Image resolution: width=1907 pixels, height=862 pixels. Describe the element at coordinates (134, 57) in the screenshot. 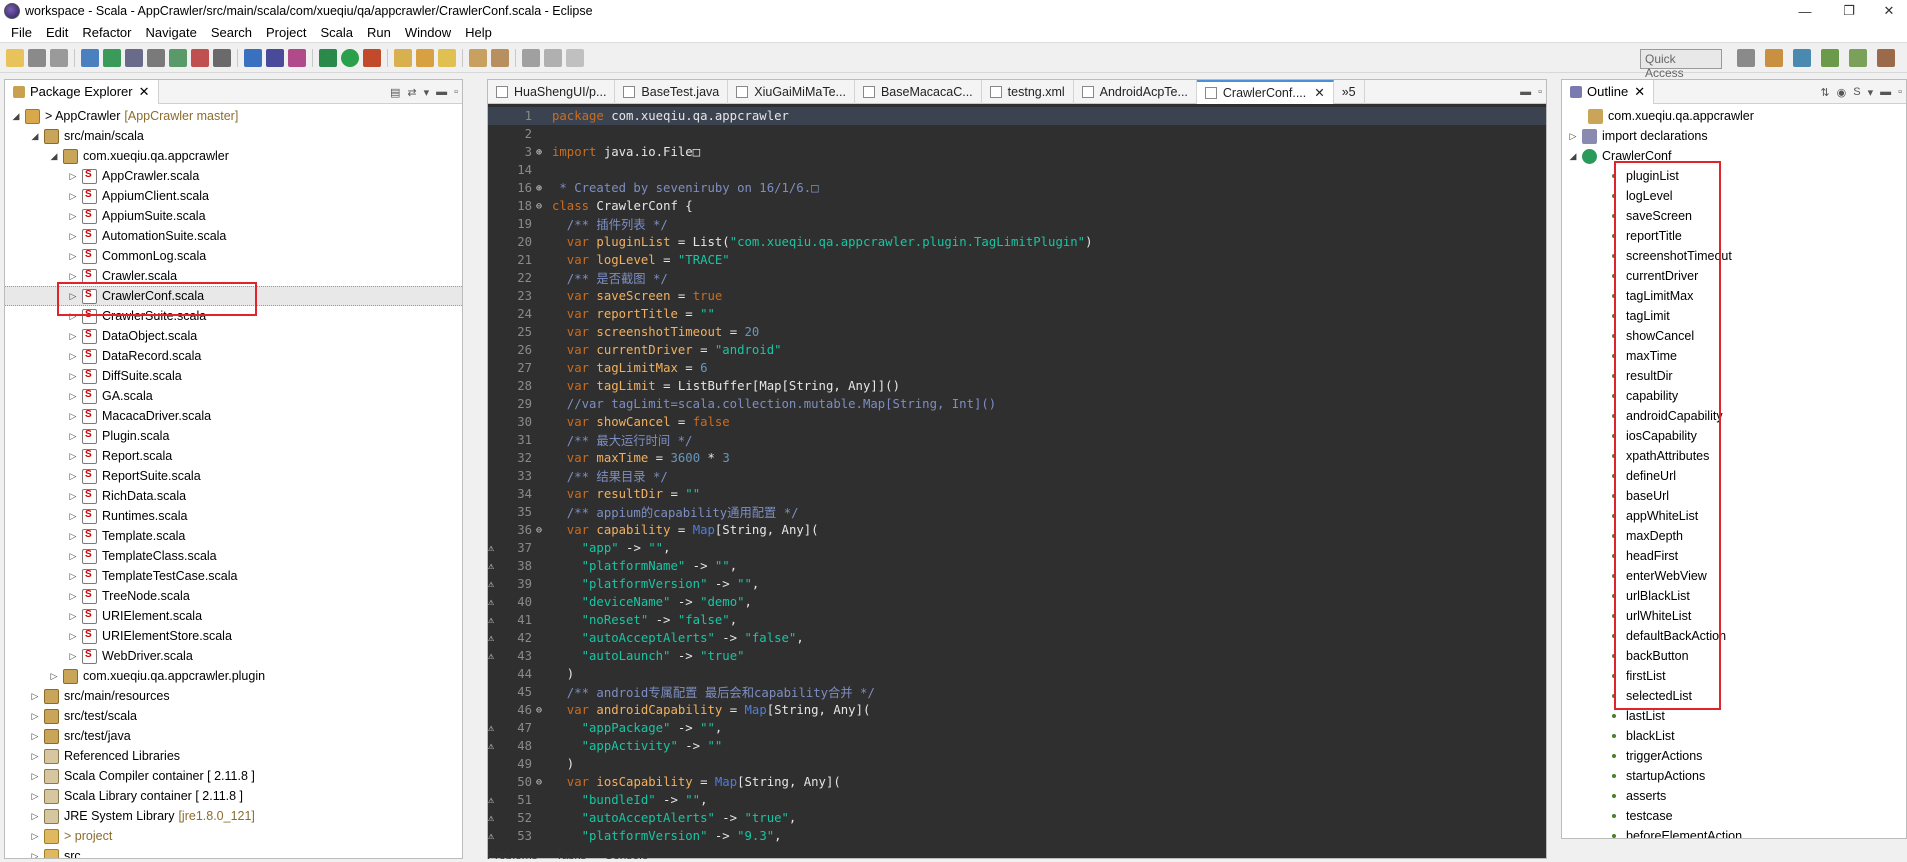

I see `new-scala-icon` at that location.